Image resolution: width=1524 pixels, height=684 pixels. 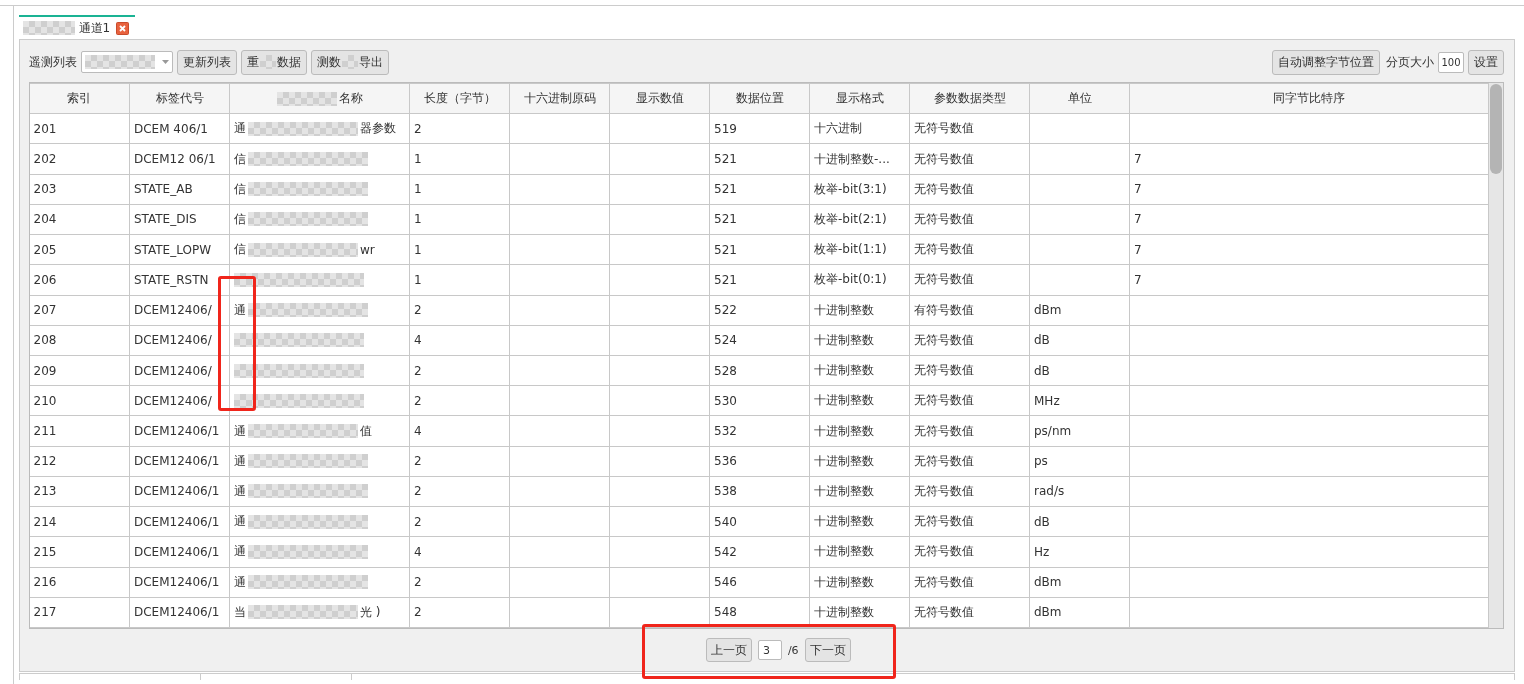 I want to click on column-header: 单位, so click(x=1079, y=98).